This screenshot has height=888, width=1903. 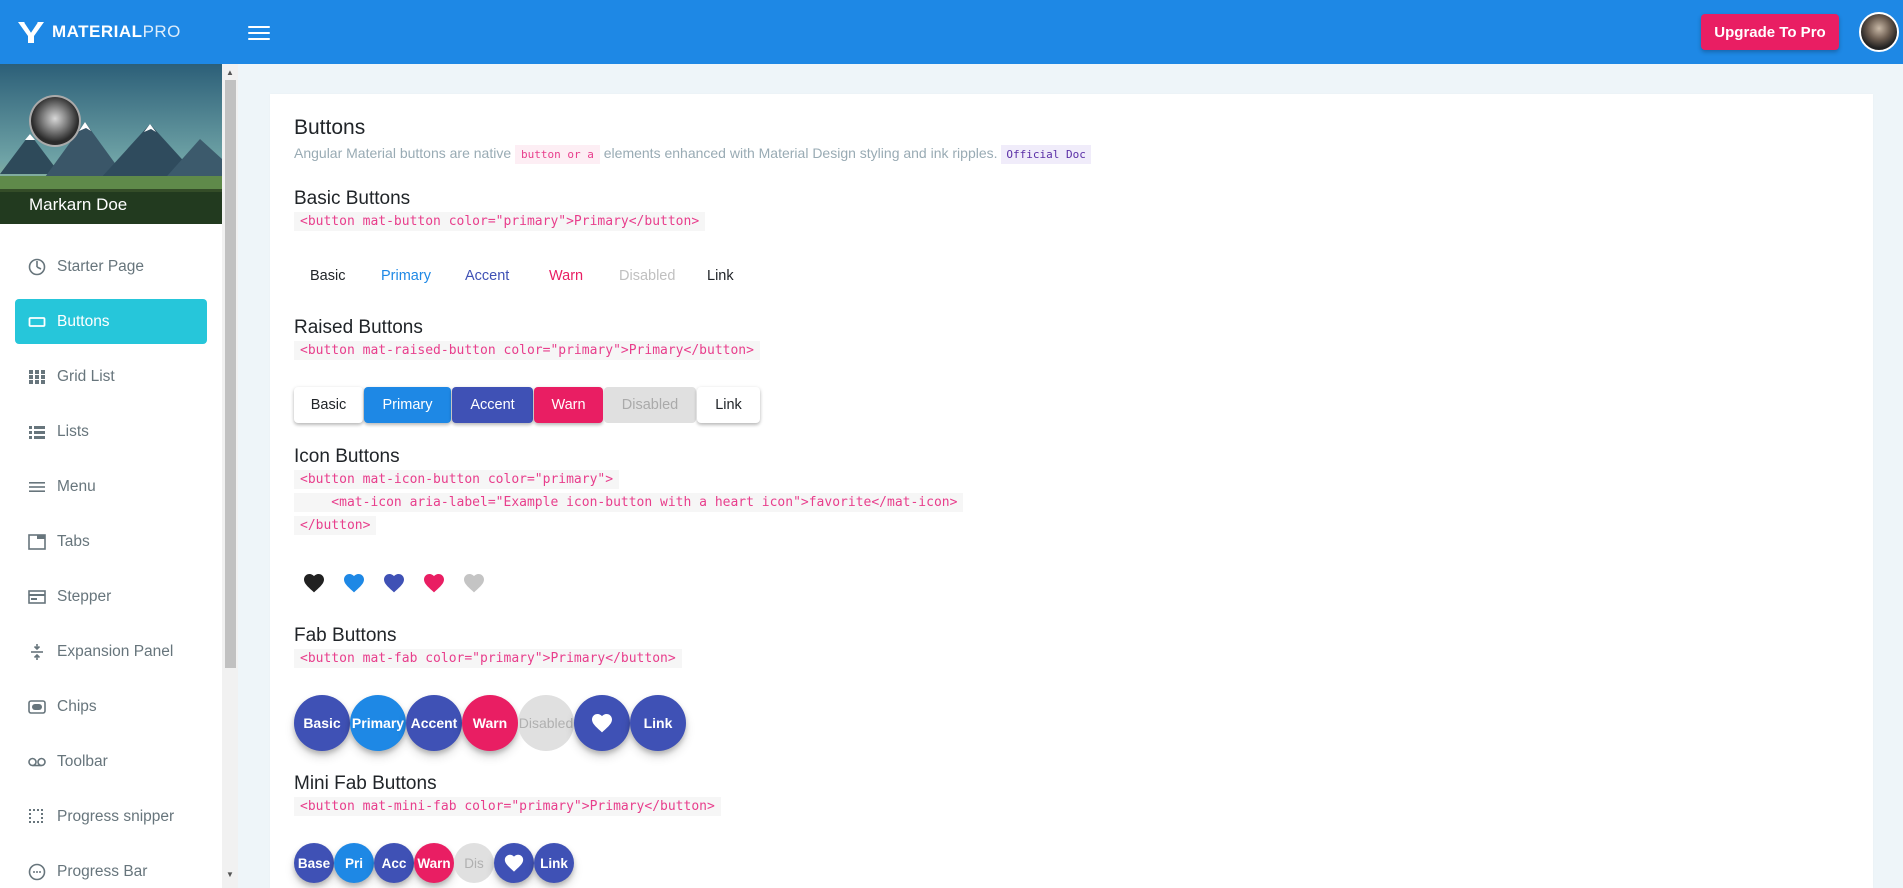 I want to click on fab-favorite-button, so click(x=602, y=723).